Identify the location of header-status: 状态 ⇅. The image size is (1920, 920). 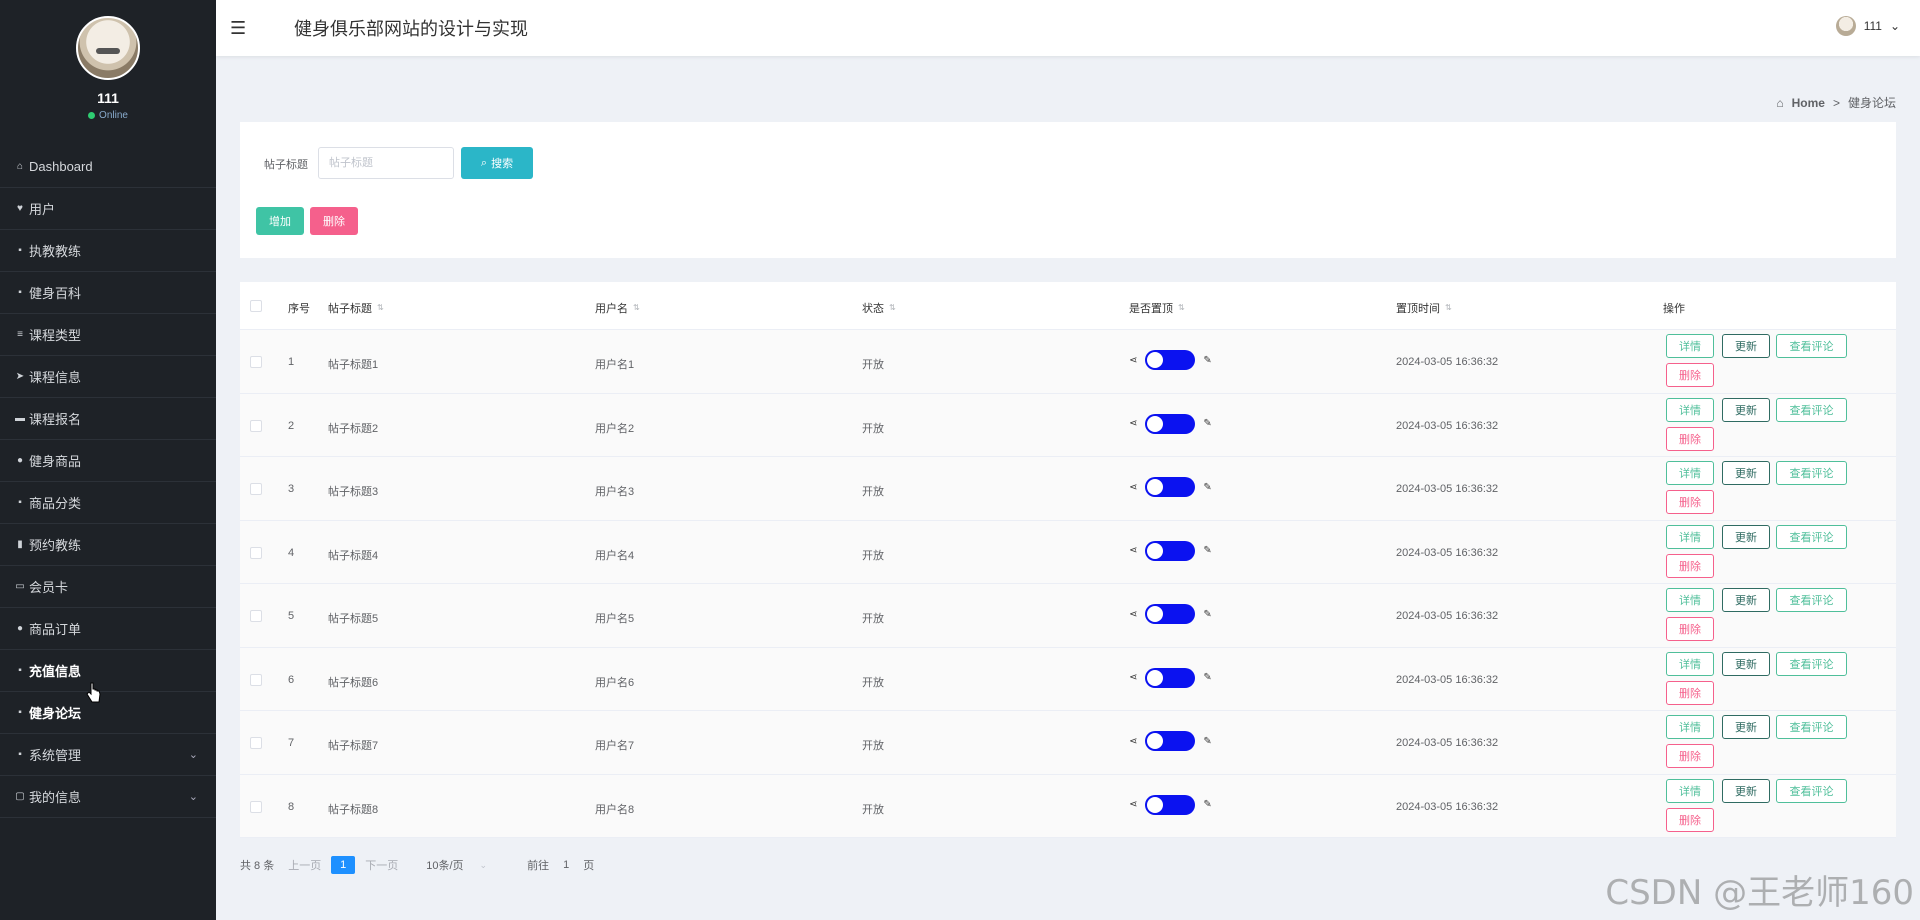
(879, 308).